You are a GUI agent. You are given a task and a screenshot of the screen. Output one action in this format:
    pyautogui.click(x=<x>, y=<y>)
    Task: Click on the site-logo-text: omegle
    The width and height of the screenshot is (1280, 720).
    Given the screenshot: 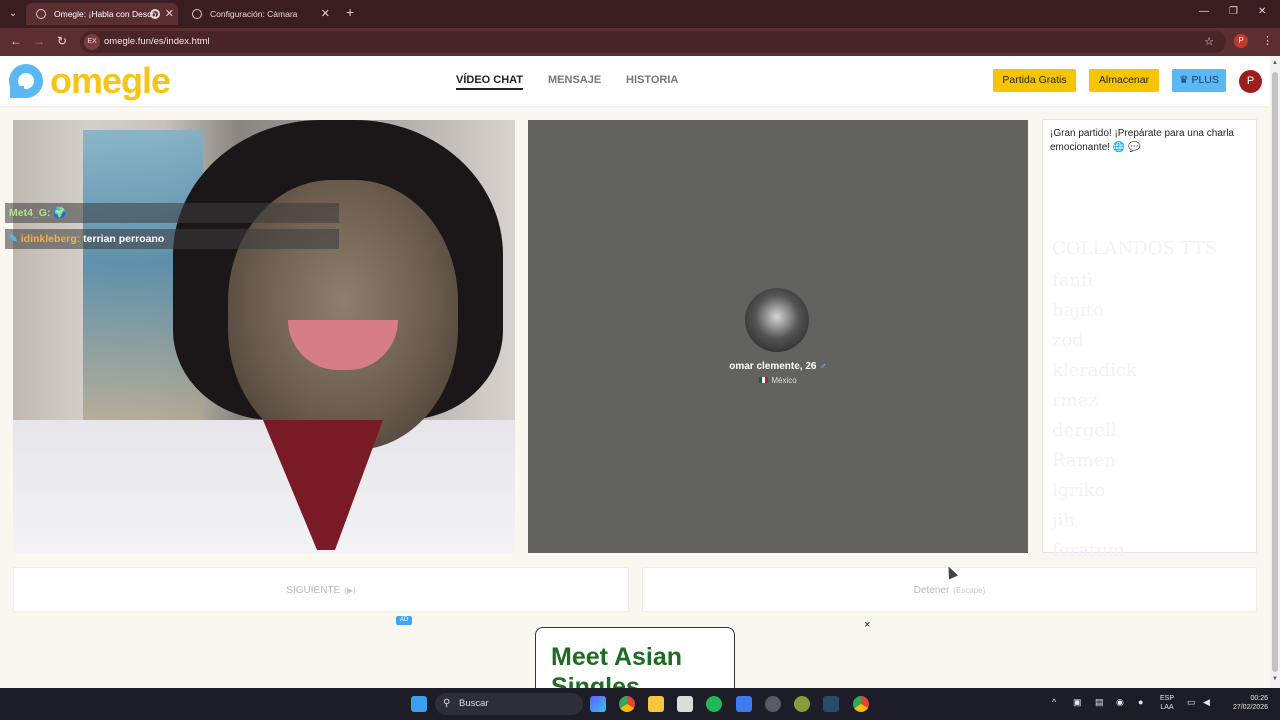 What is the action you would take?
    pyautogui.click(x=110, y=81)
    